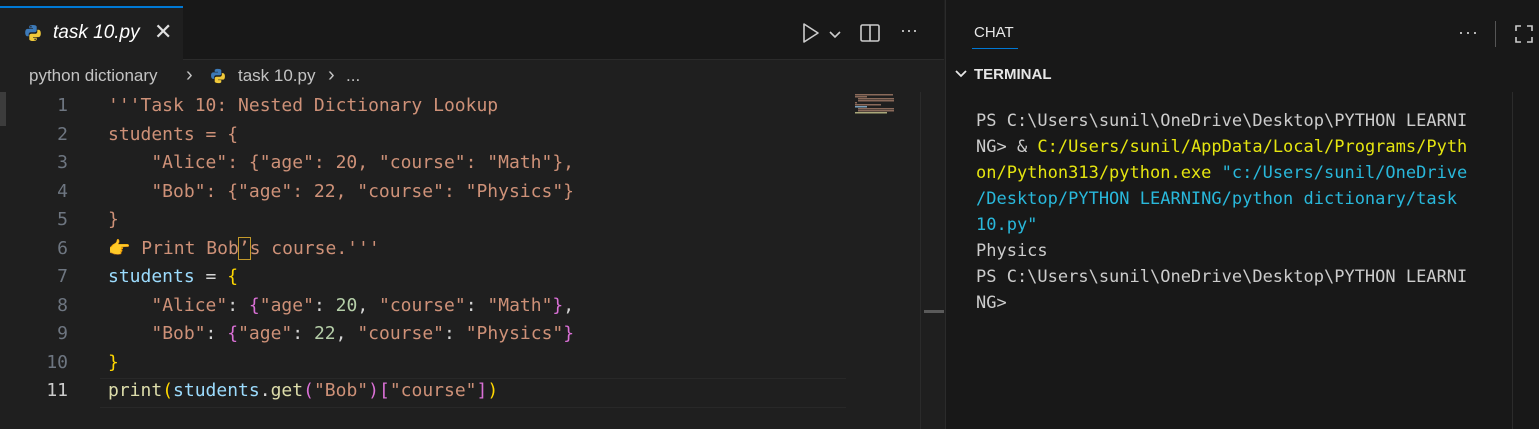 Image resolution: width=1539 pixels, height=429 pixels. Describe the element at coordinates (934, 311) in the screenshot. I see `scroll-position-marker` at that location.